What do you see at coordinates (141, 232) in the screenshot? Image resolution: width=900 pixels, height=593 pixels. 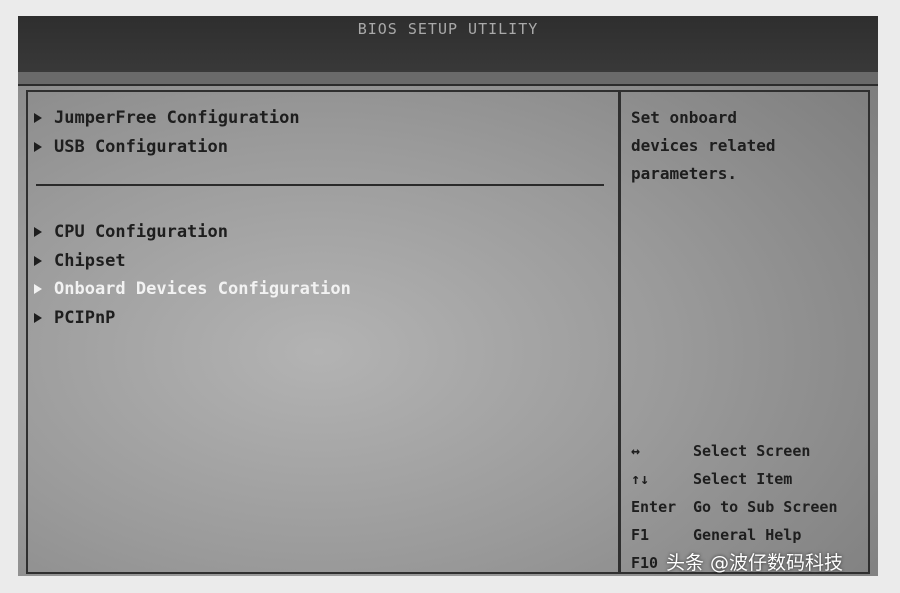 I see `menu-item-label: CPU Configuration` at bounding box center [141, 232].